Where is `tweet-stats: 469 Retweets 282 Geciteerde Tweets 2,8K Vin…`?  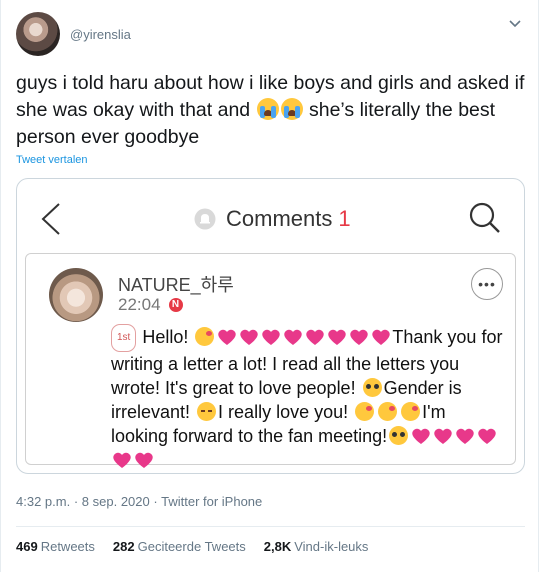 tweet-stats: 469 Retweets 282 Geciteerde Tweets 2,8K Vin… is located at coordinates (201, 546).